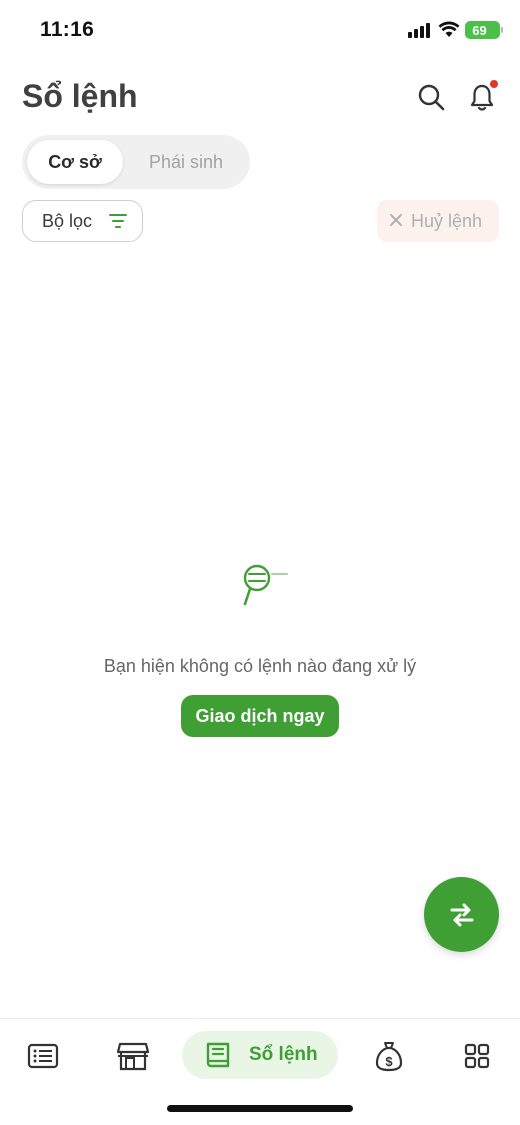 Image resolution: width=520 pixels, height=1125 pixels. I want to click on nav-more, so click(477, 1056).